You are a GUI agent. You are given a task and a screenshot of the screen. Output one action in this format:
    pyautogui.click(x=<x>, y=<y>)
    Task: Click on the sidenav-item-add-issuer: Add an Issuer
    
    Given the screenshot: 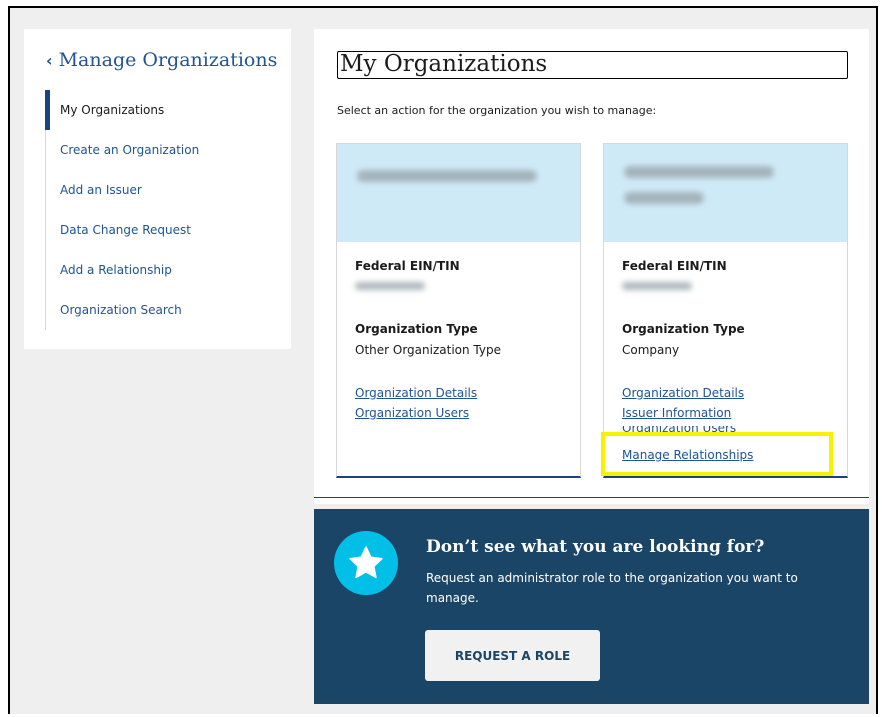 What is the action you would take?
    pyautogui.click(x=160, y=190)
    